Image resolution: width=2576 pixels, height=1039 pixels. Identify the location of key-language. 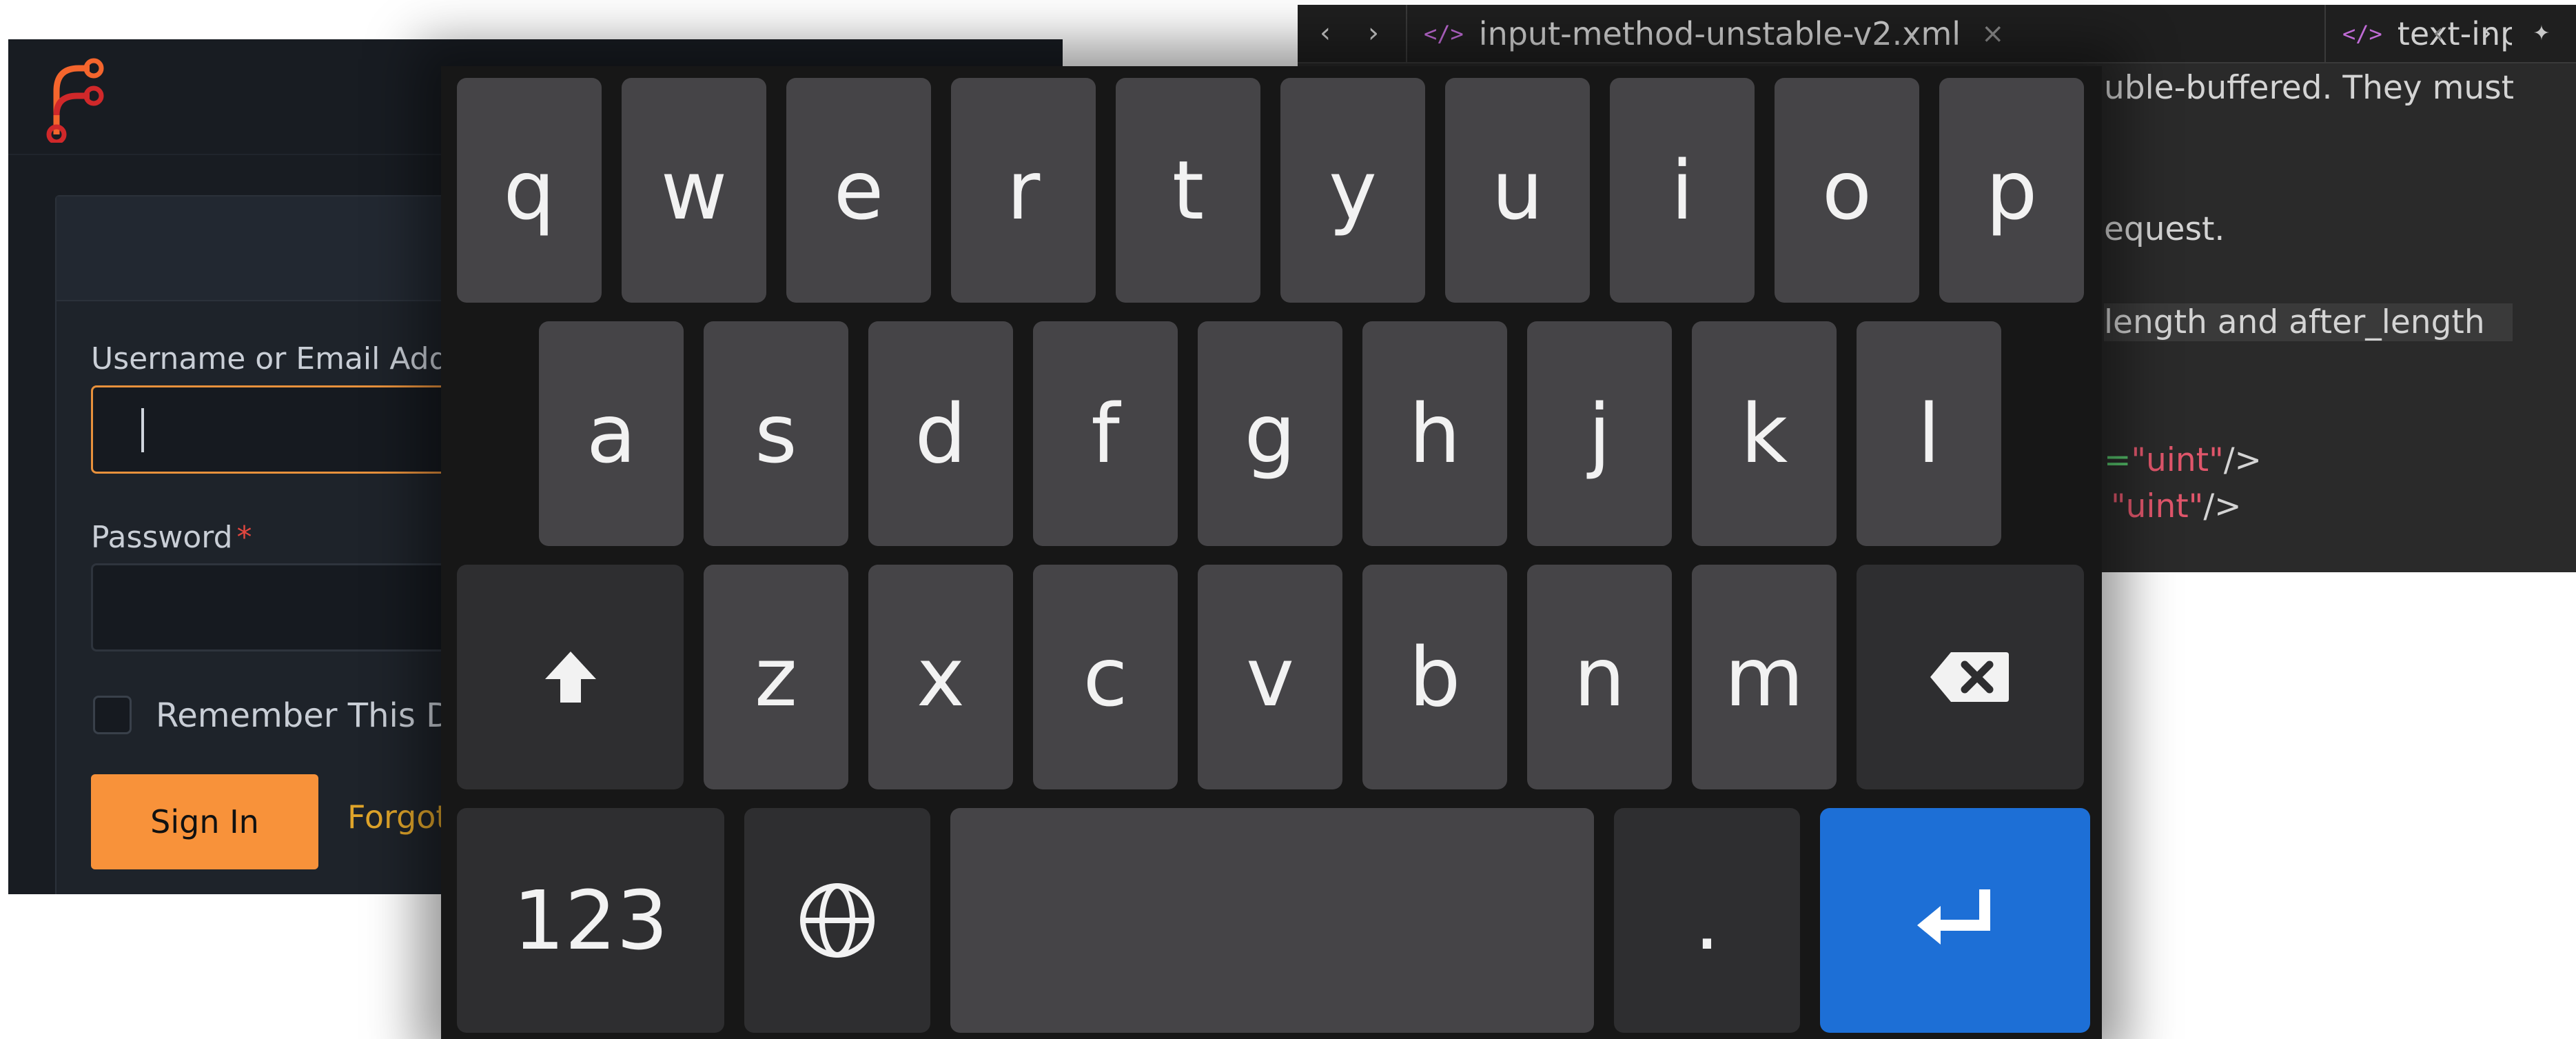
(837, 920).